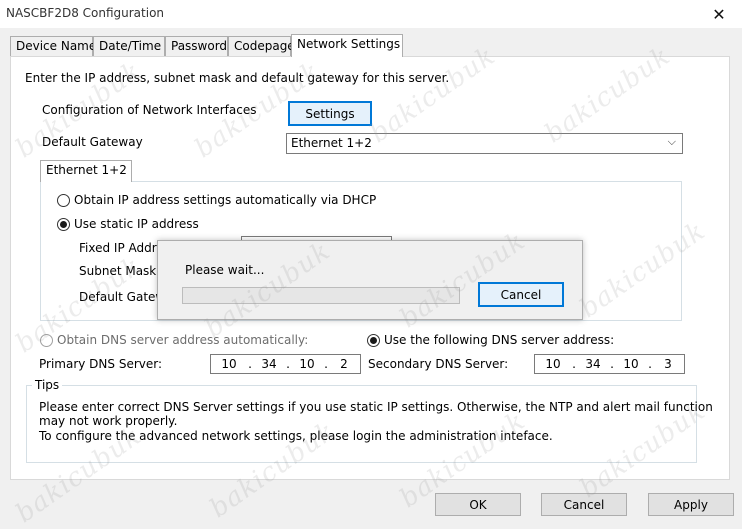 Image resolution: width=742 pixels, height=529 pixels. I want to click on dhcp-radio-indicator, so click(63, 200).